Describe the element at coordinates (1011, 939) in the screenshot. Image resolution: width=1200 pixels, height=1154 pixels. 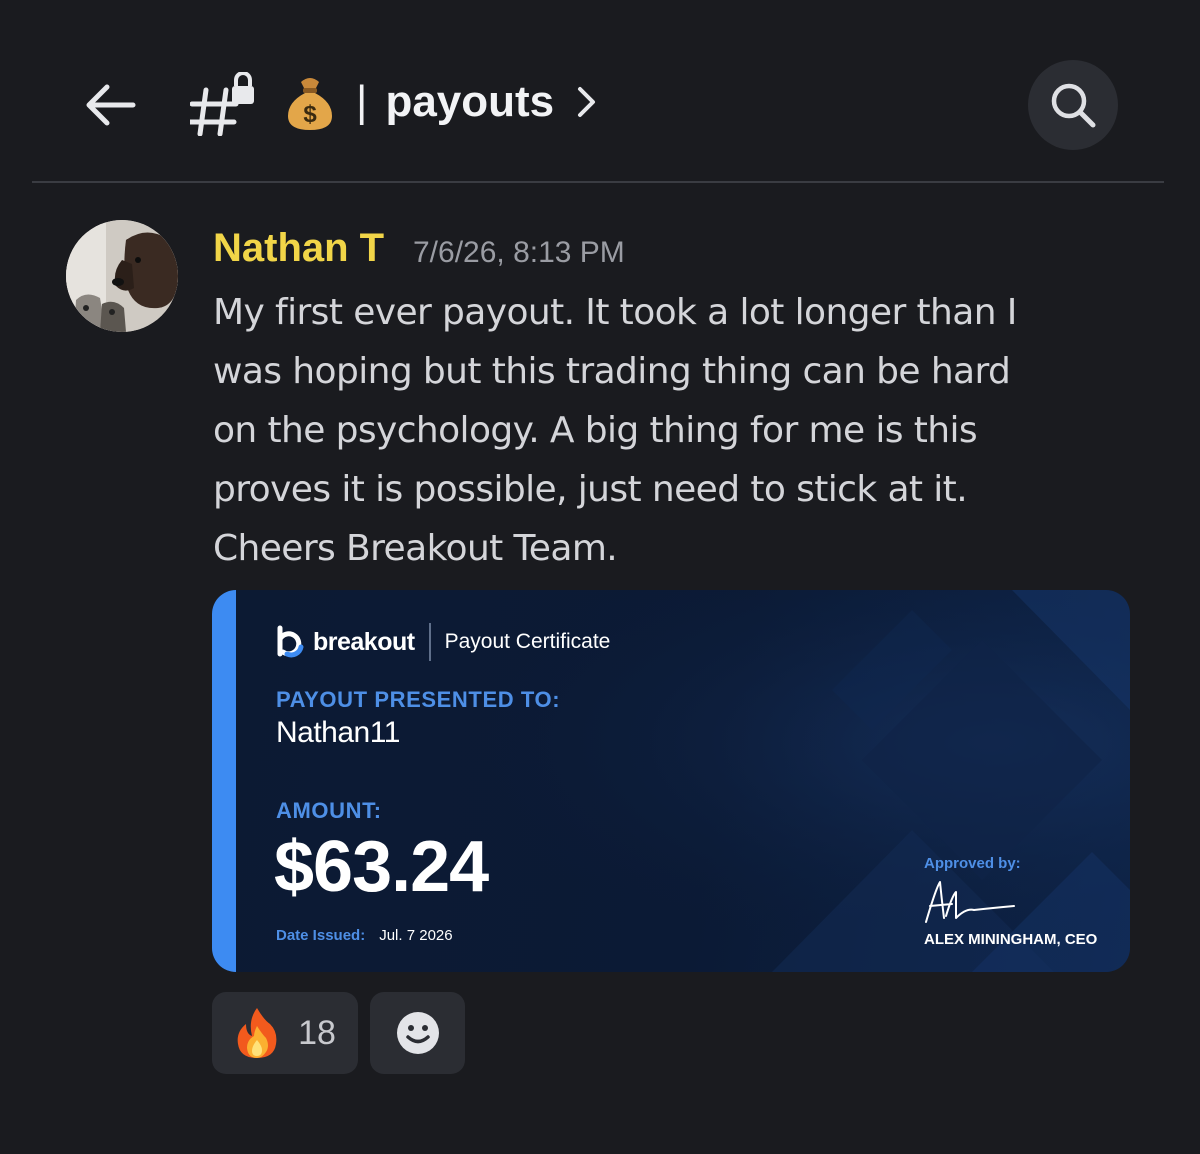
I see `signer-name: ALEX MININGHAM, CEO` at that location.